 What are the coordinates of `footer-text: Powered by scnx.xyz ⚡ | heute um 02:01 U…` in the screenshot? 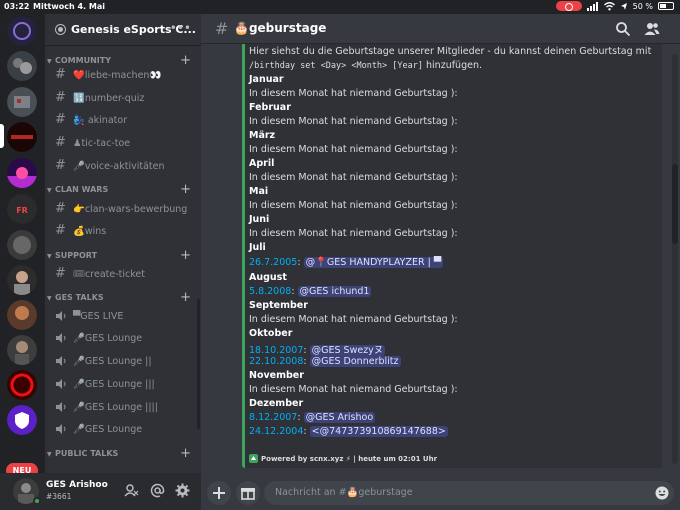 It's located at (349, 459).